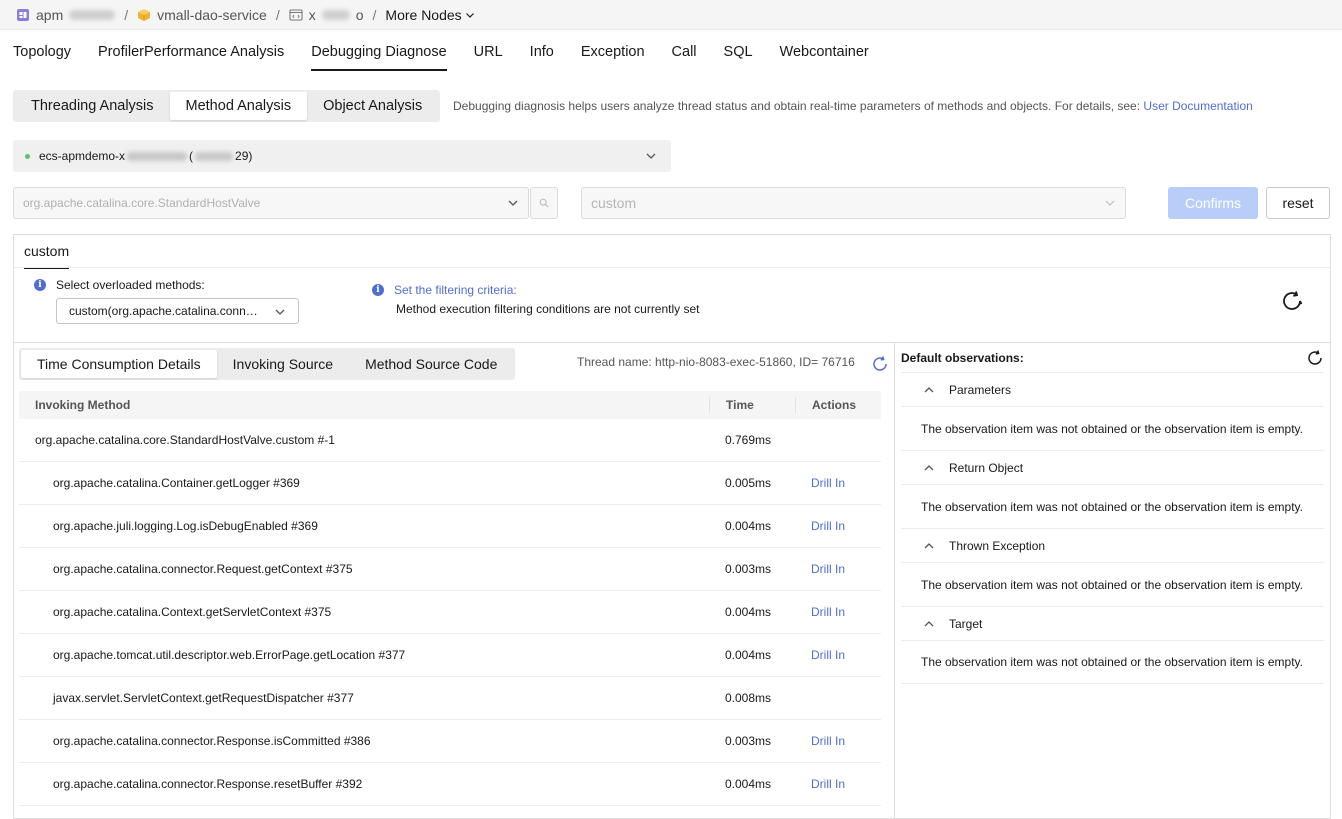 Image resolution: width=1342 pixels, height=819 pixels. Describe the element at coordinates (536, 290) in the screenshot. I see `filter-criteria-title-row: i Set the filtering criteria:` at that location.